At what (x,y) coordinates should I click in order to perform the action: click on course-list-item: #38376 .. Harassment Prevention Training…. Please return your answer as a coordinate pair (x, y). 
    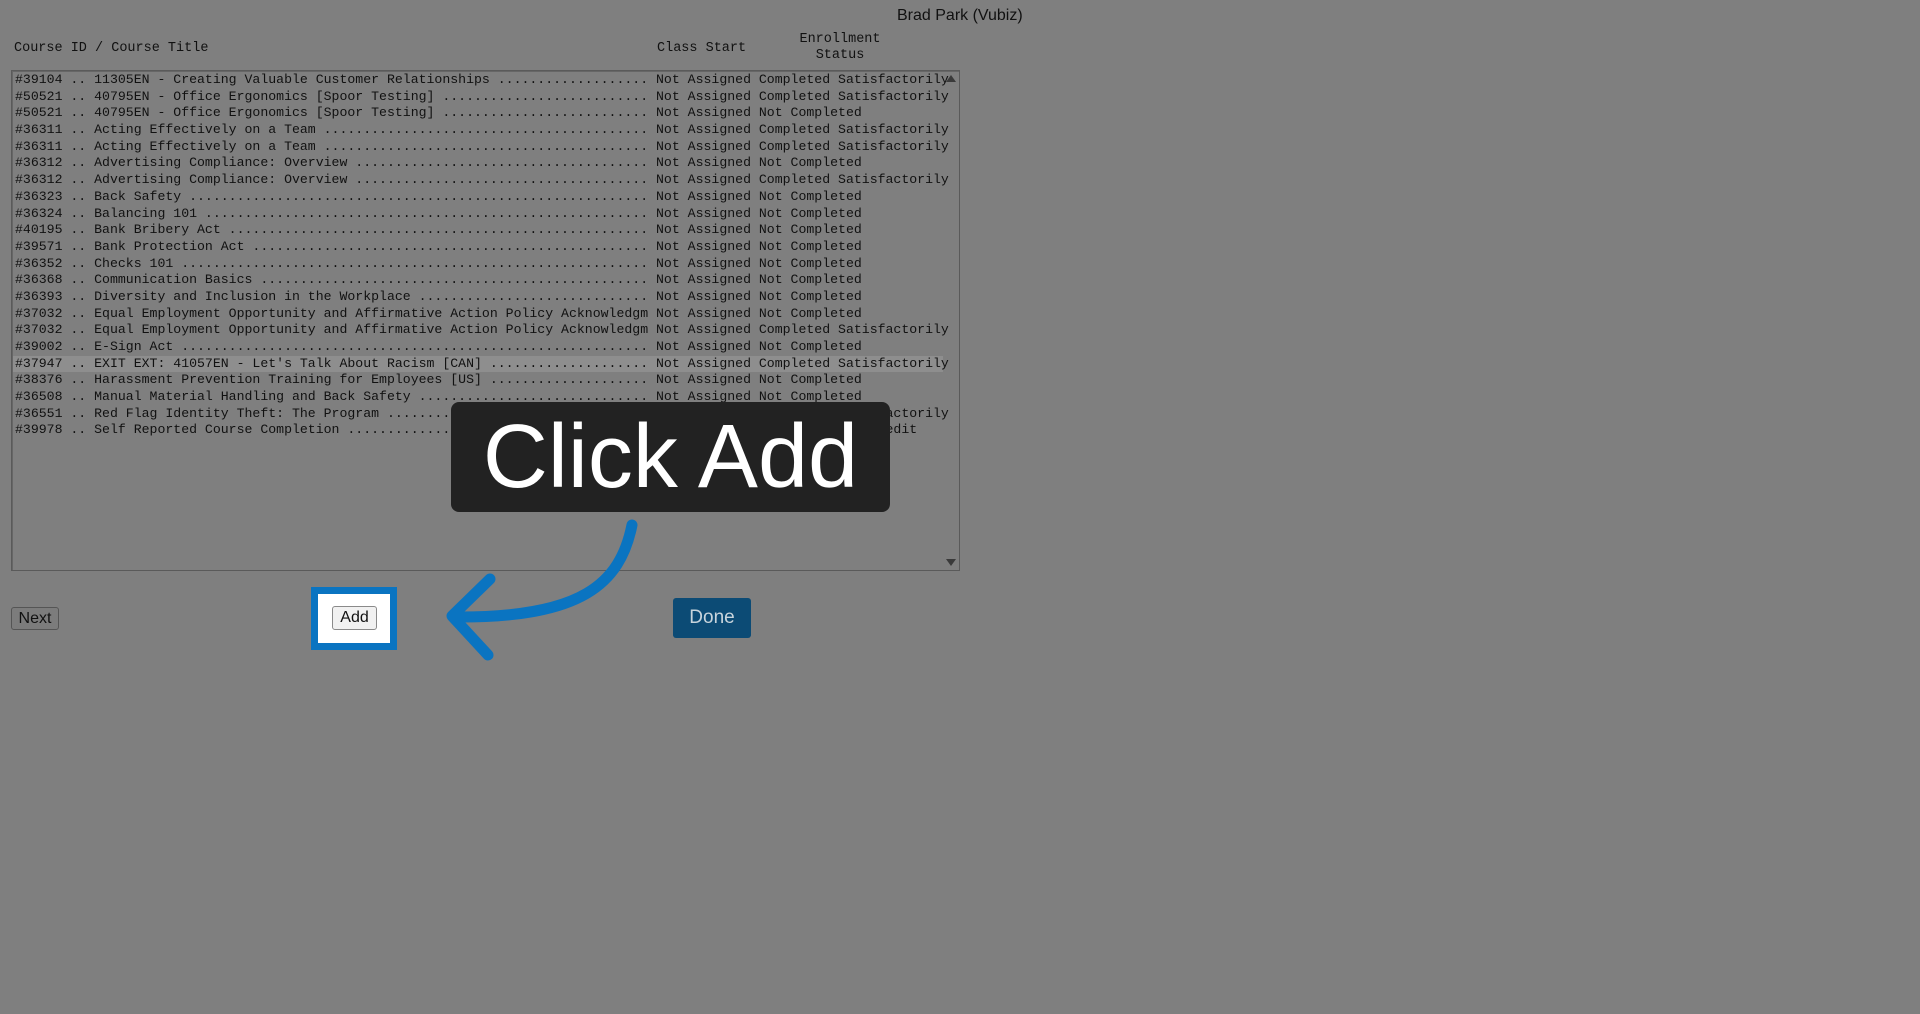
    Looking at the image, I should click on (478, 380).